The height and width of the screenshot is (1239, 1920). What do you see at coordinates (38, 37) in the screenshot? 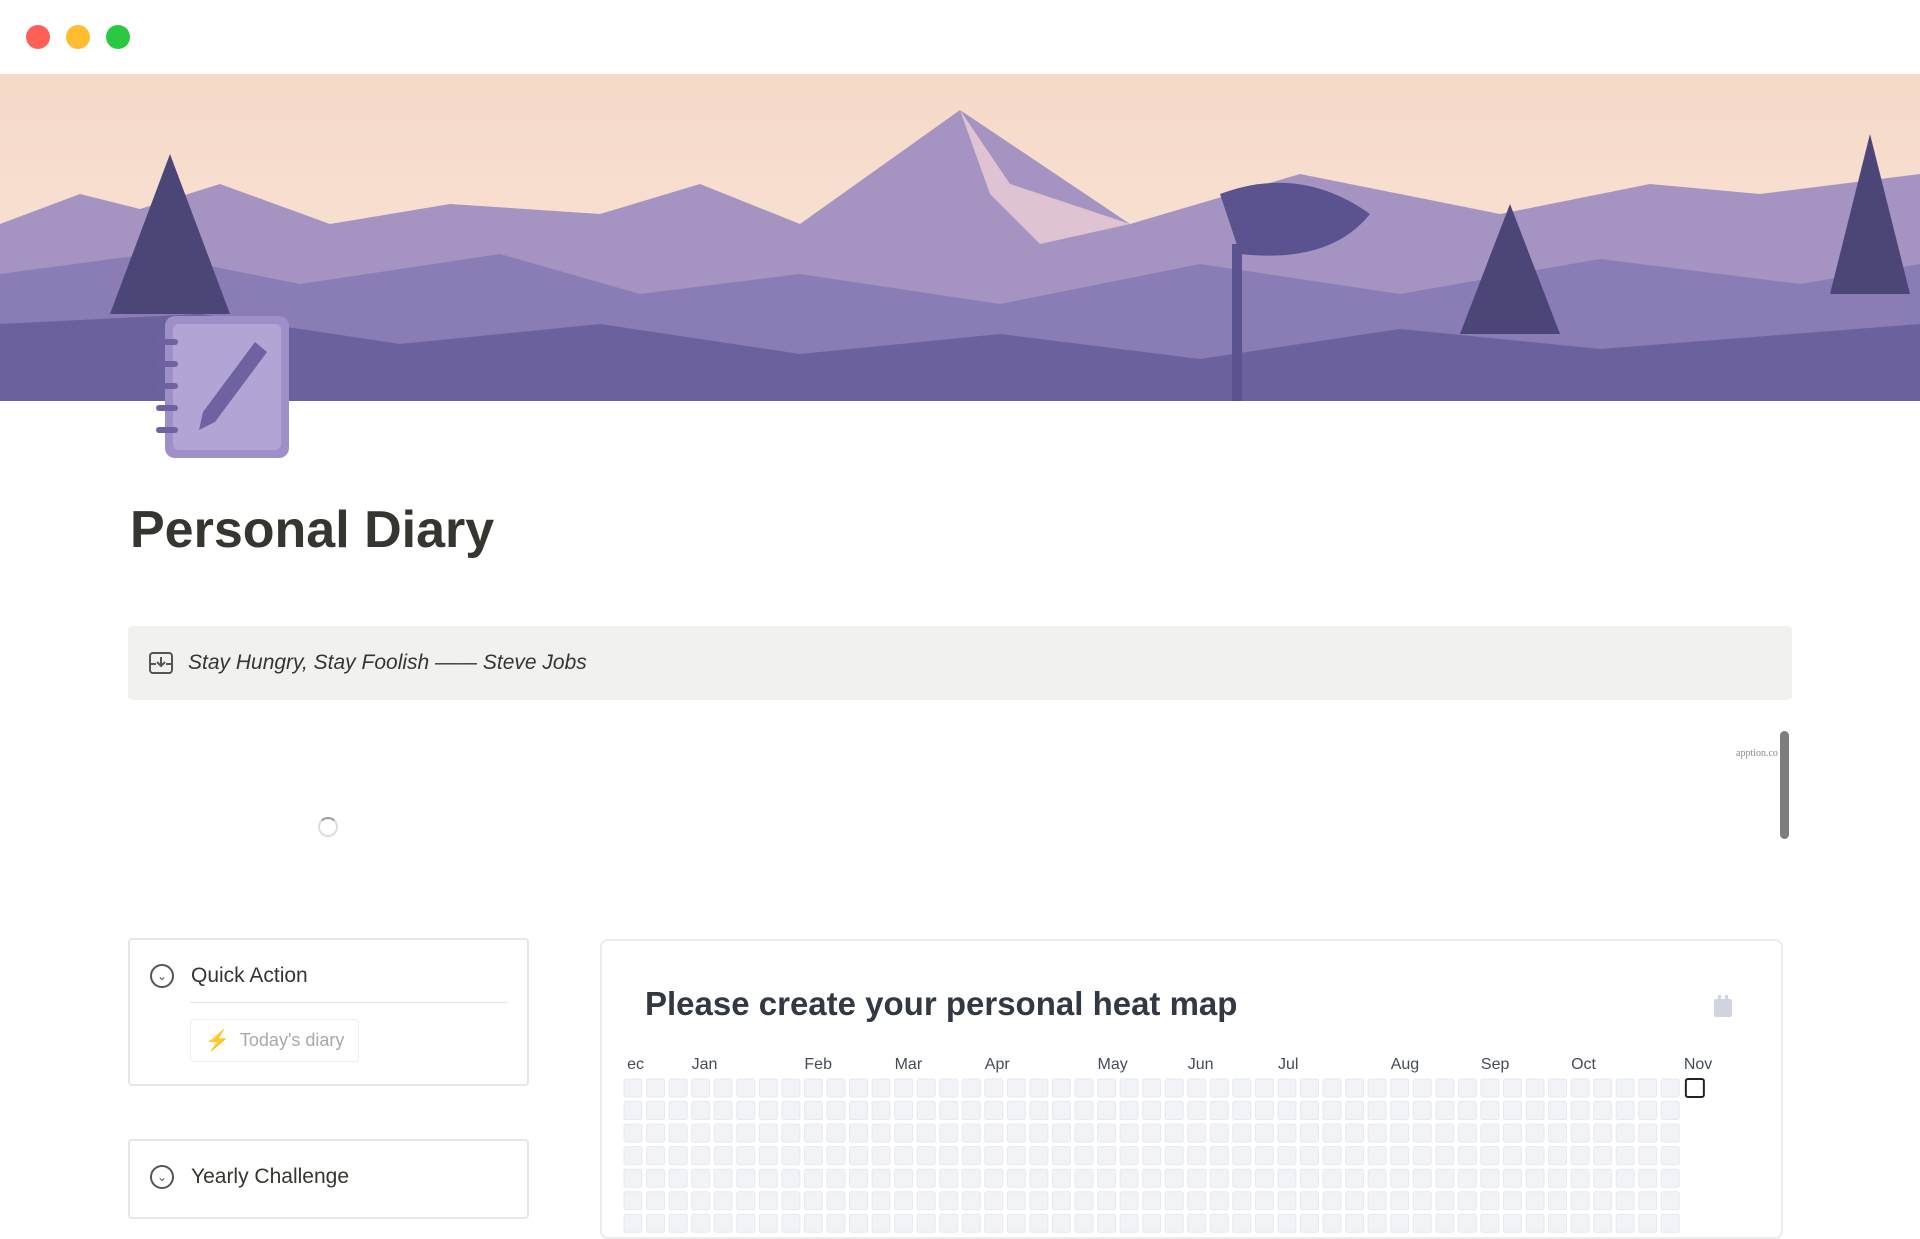
I see `close-button` at bounding box center [38, 37].